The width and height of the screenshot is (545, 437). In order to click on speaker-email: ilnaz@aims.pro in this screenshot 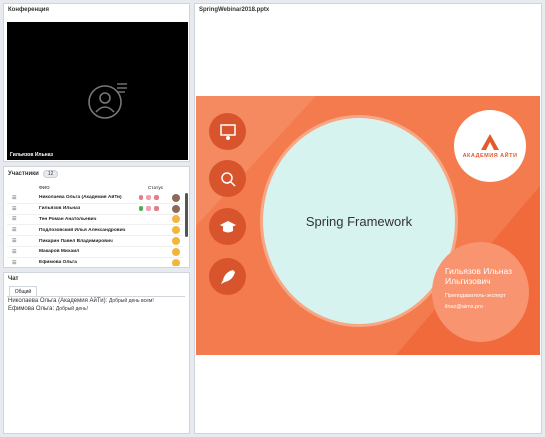, I will do `click(464, 307)`.